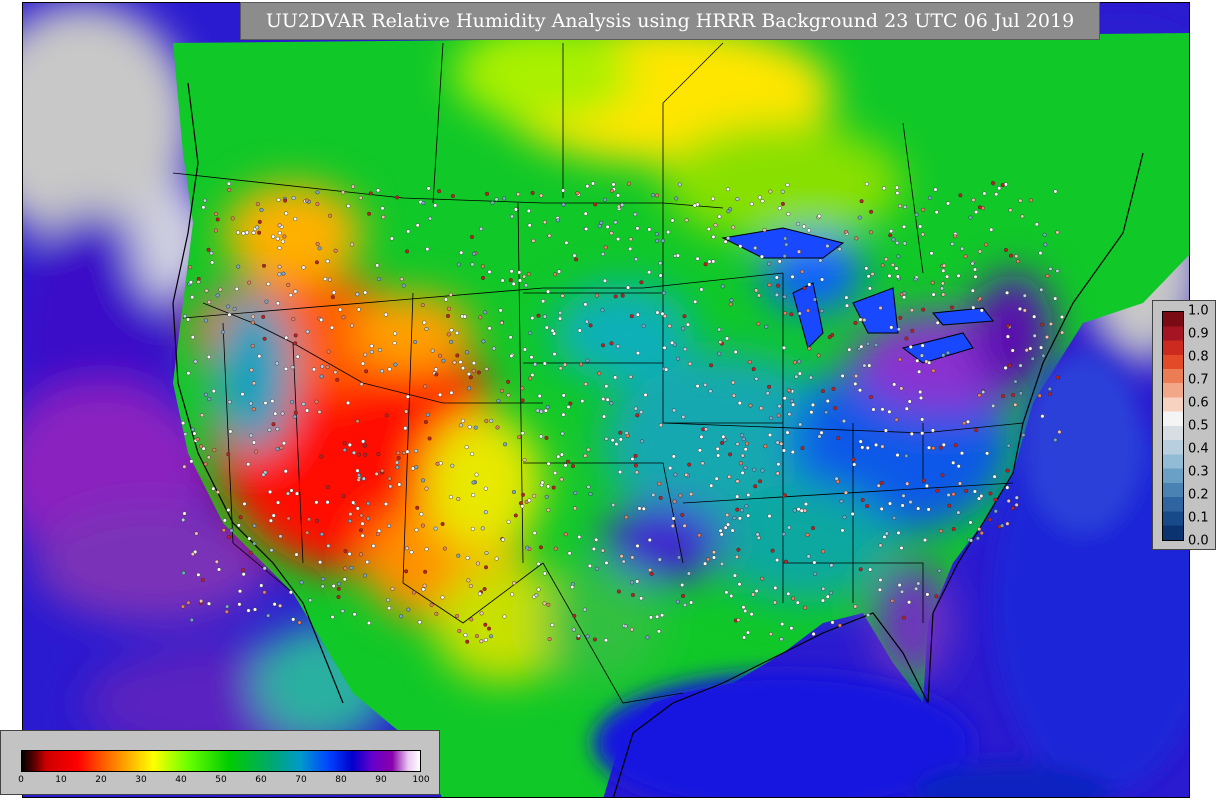 This screenshot has height=800, width=1216. What do you see at coordinates (1198, 380) in the screenshot?
I see `increment-tick-label: 0.7` at bounding box center [1198, 380].